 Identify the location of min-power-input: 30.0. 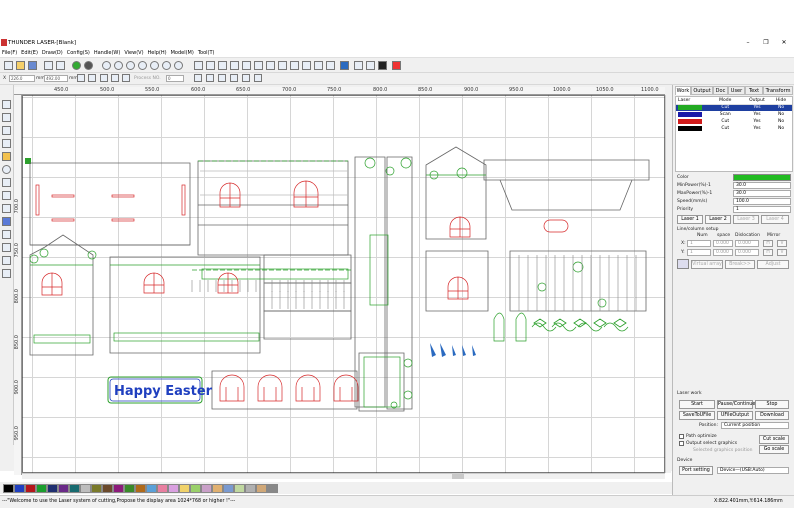
(762, 185).